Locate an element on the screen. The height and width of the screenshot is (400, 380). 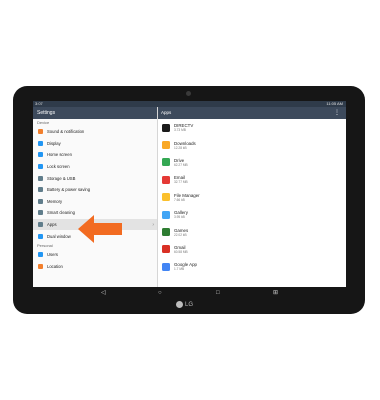
app-size: 12.28 kB is located at coordinates (180, 147).